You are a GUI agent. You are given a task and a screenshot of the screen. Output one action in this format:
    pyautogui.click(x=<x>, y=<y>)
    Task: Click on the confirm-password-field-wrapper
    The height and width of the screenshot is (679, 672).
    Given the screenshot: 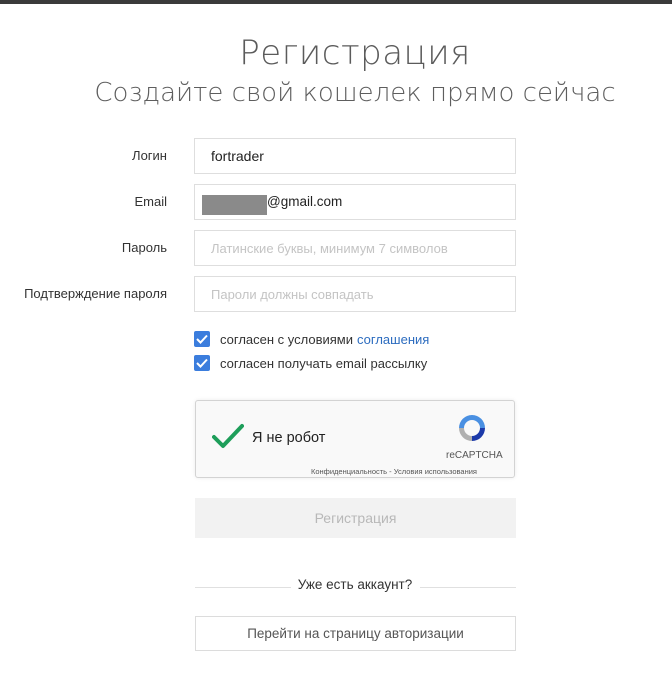 What is the action you would take?
    pyautogui.click(x=355, y=294)
    